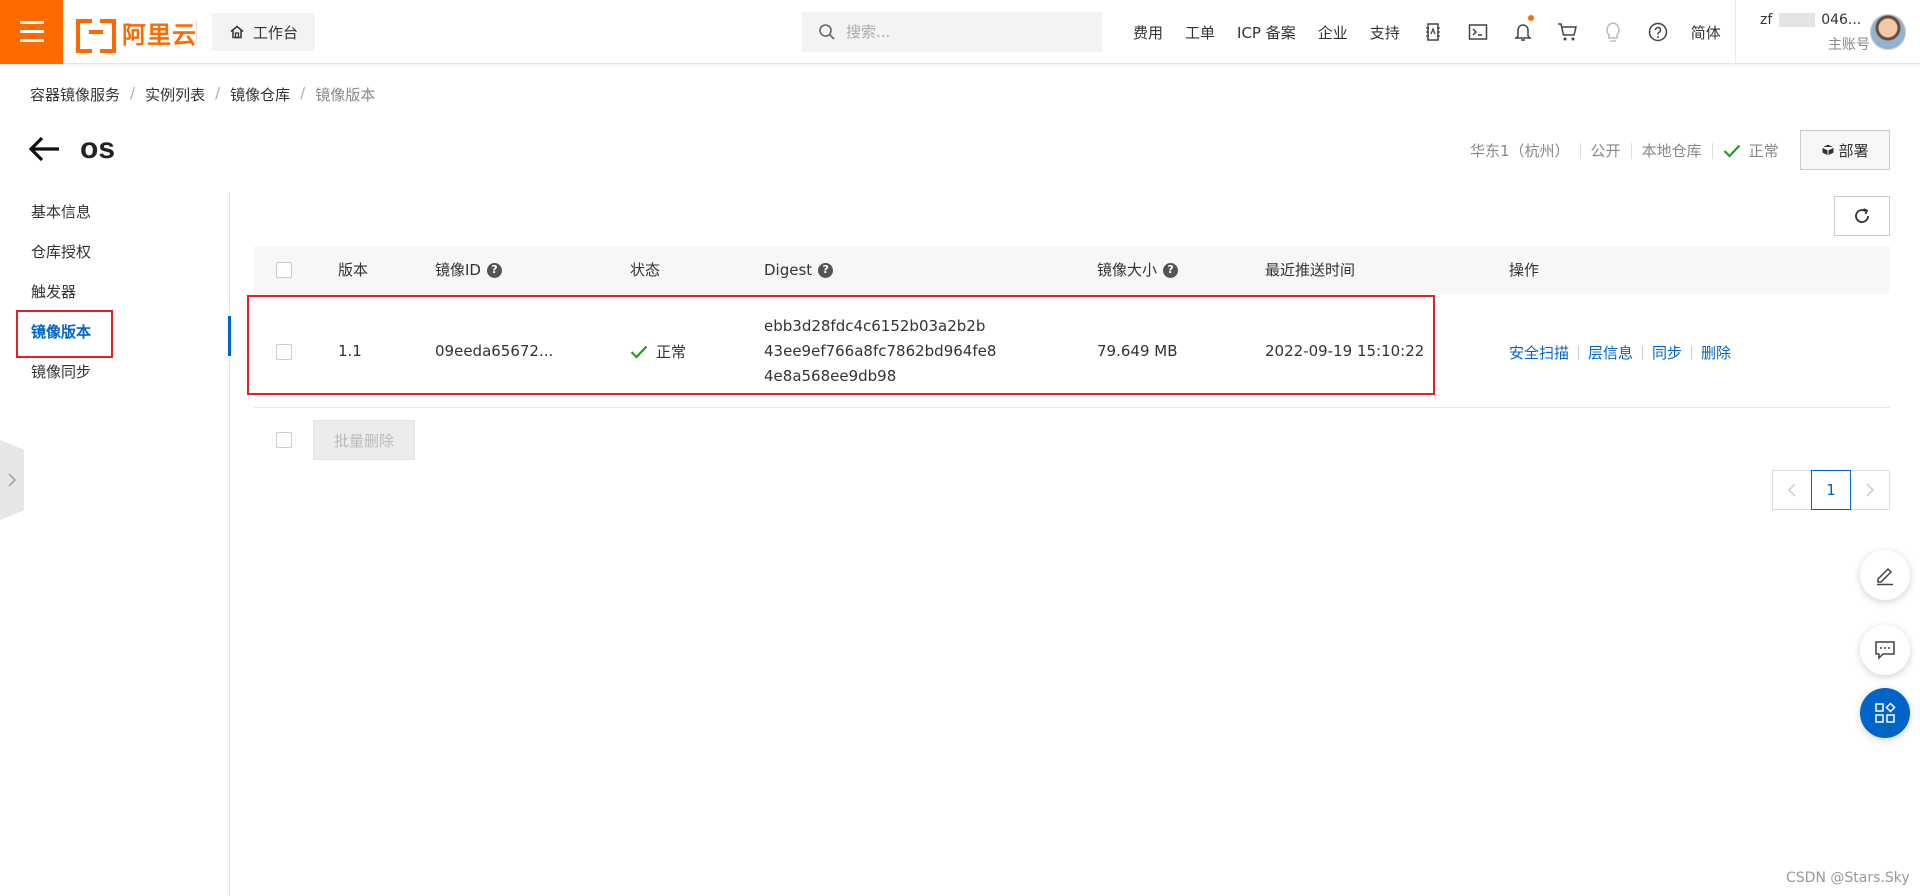 This screenshot has width=1920, height=896. Describe the element at coordinates (1853, 150) in the screenshot. I see `deploy-label: 部署` at that location.